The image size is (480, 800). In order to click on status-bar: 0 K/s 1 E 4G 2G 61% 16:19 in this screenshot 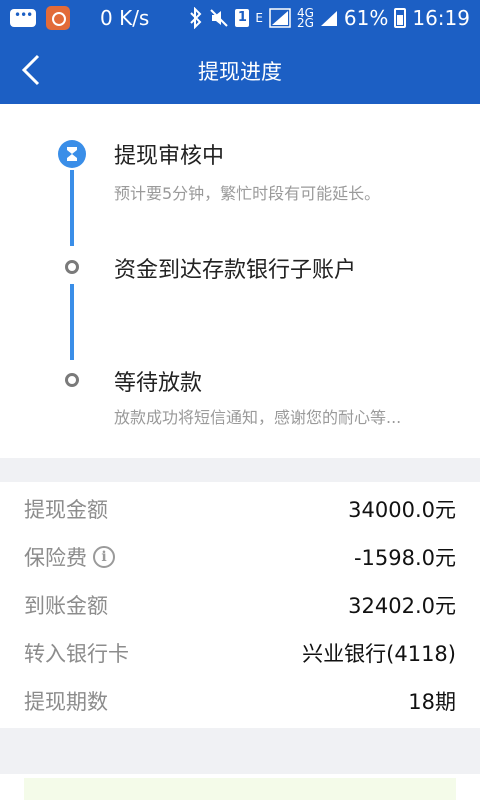, I will do `click(240, 18)`.